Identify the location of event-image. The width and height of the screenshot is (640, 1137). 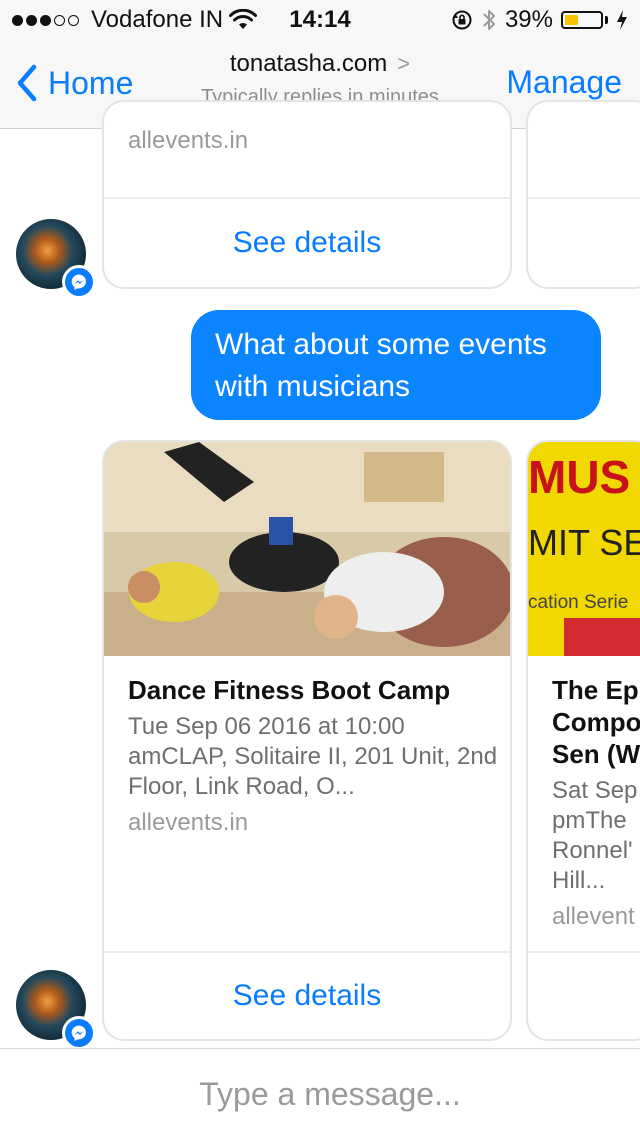
(307, 549).